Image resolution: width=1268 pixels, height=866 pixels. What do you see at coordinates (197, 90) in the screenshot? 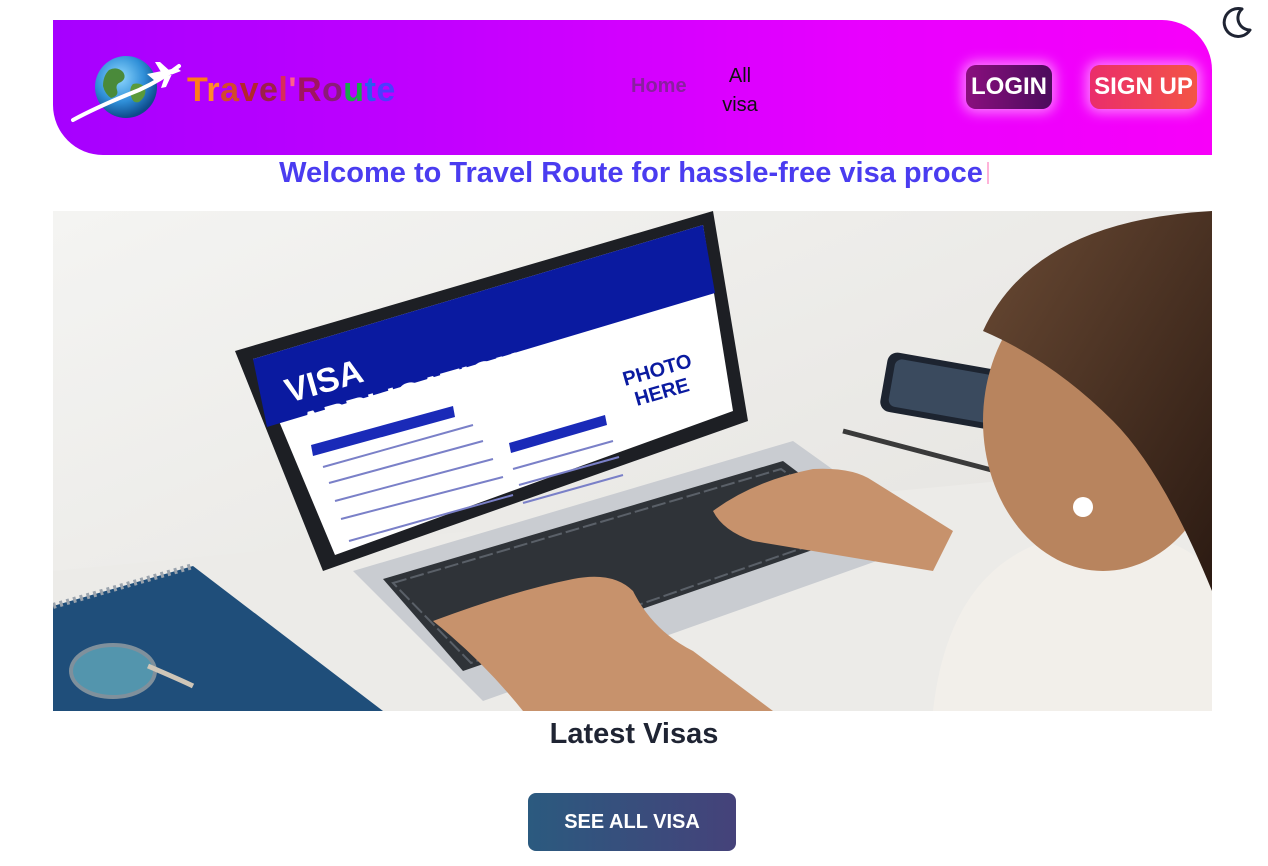
I see `brand-letter: T` at bounding box center [197, 90].